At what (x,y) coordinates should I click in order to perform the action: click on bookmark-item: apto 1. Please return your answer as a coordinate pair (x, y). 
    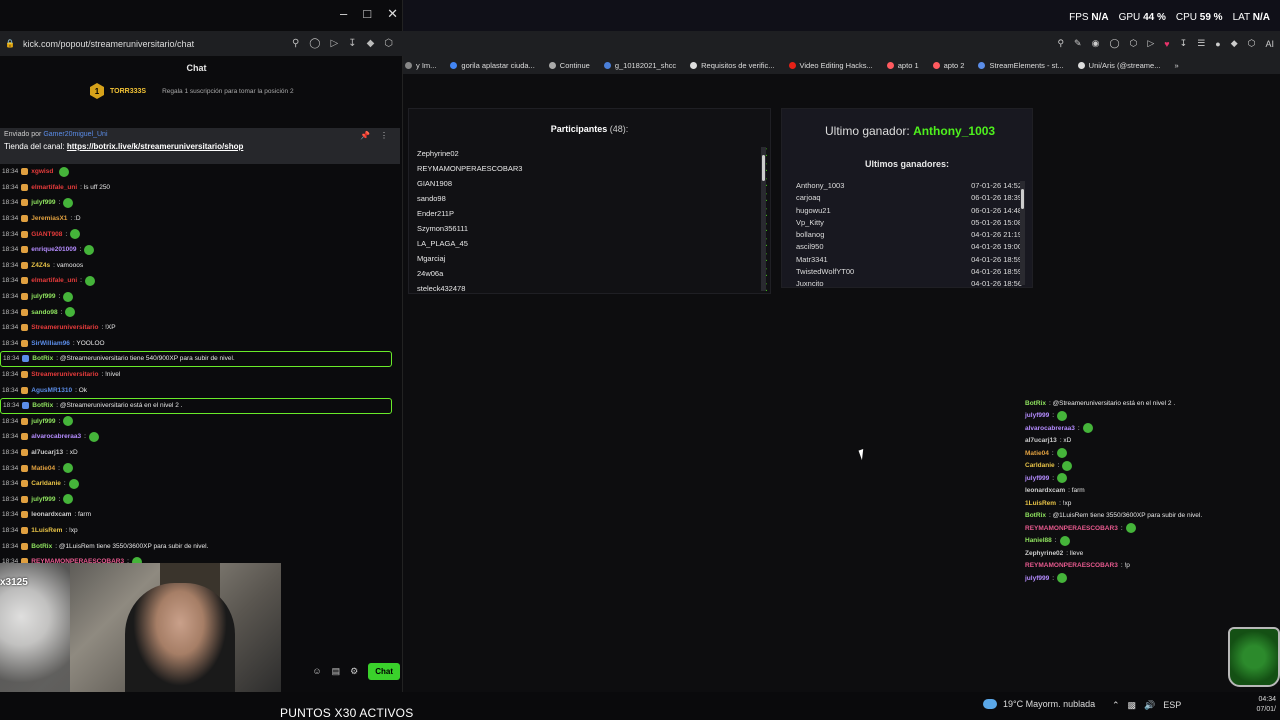
    Looking at the image, I should click on (902, 65).